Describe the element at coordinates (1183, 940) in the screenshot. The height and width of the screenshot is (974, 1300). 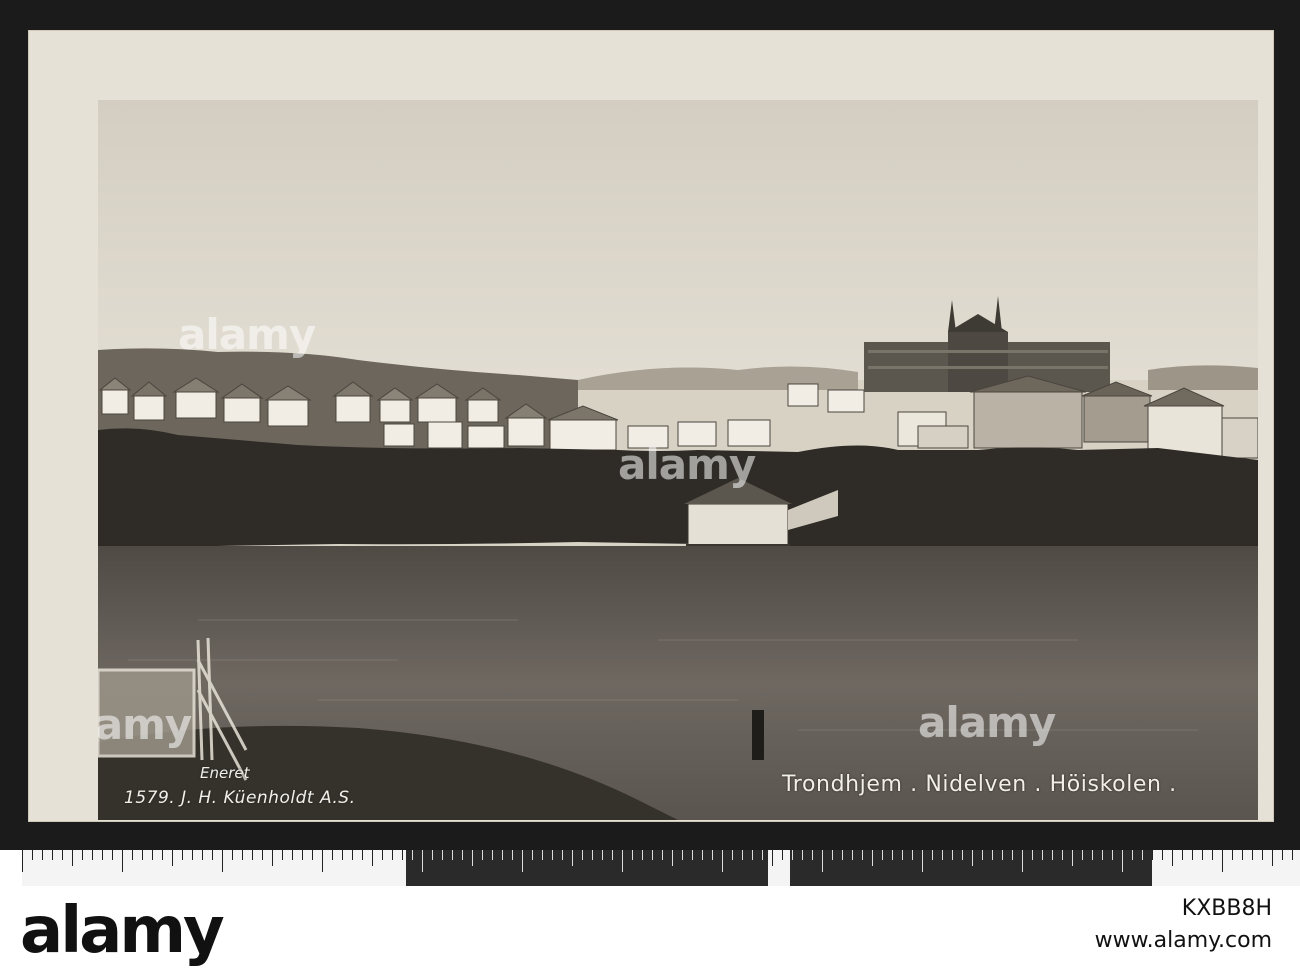
I see `site-url: www.alamy.com` at that location.